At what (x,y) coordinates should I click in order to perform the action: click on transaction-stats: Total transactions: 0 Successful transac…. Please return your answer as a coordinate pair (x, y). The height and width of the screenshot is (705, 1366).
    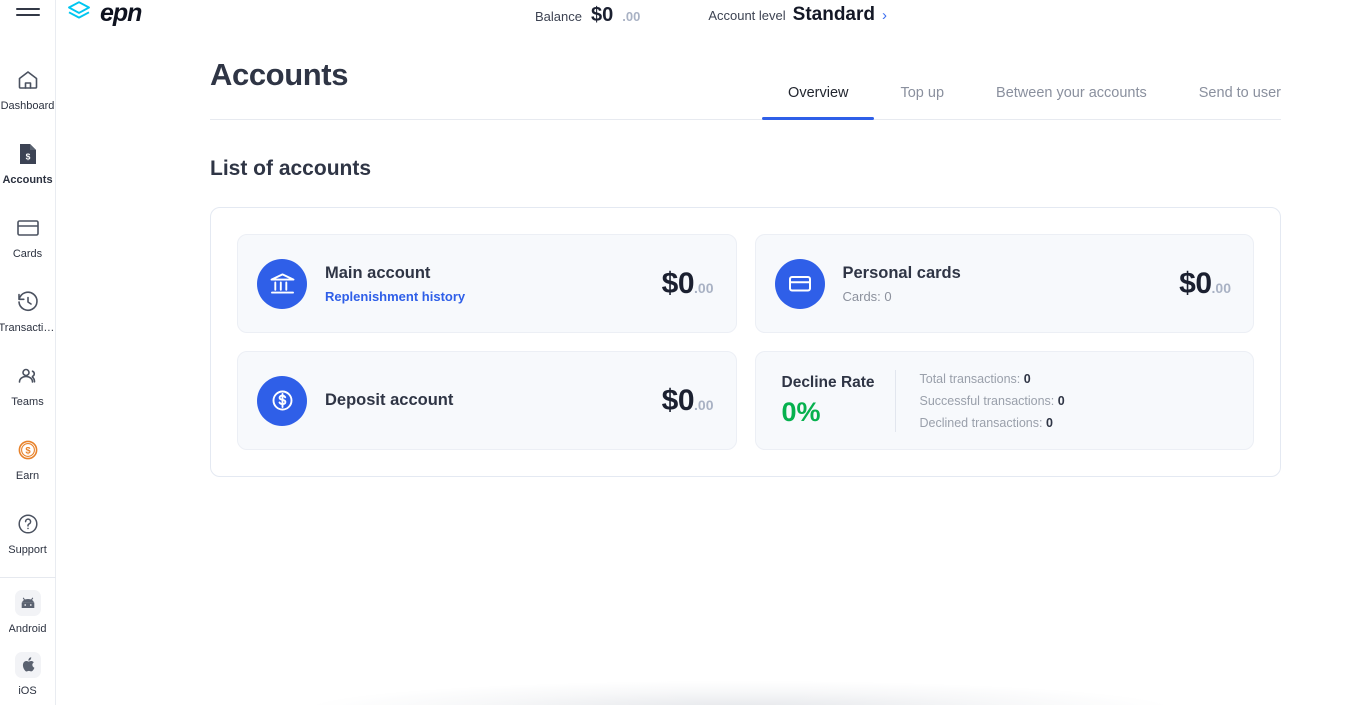
    Looking at the image, I should click on (992, 401).